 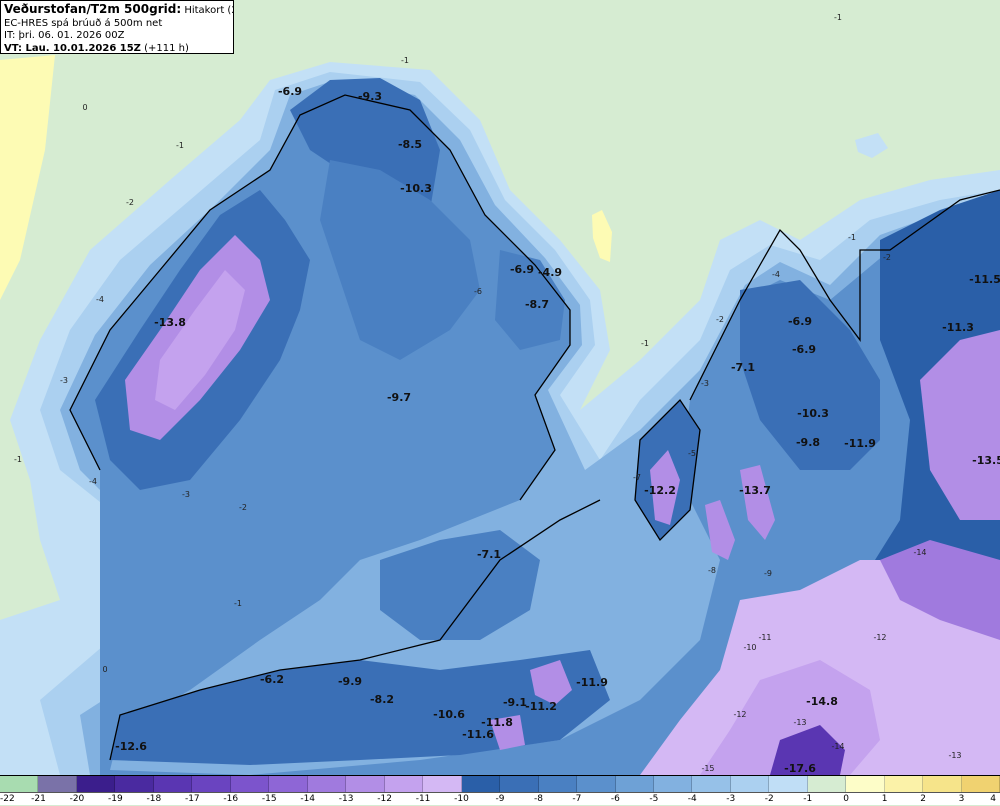 What do you see at coordinates (478, 291) in the screenshot?
I see `isoline-value-label: -6` at bounding box center [478, 291].